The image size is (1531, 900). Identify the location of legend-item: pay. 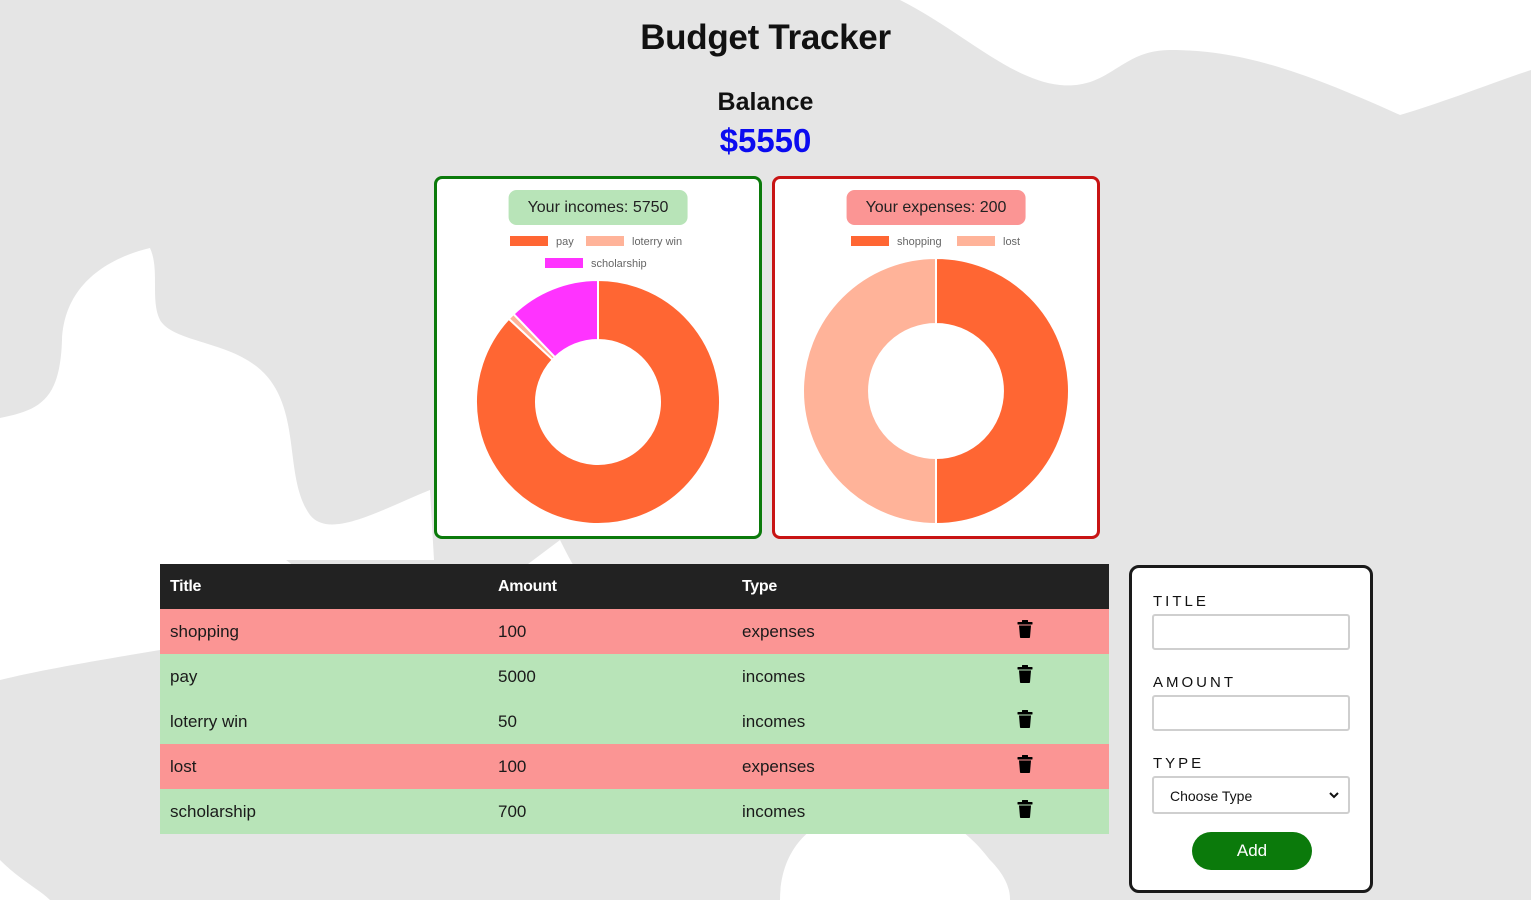
(542, 242).